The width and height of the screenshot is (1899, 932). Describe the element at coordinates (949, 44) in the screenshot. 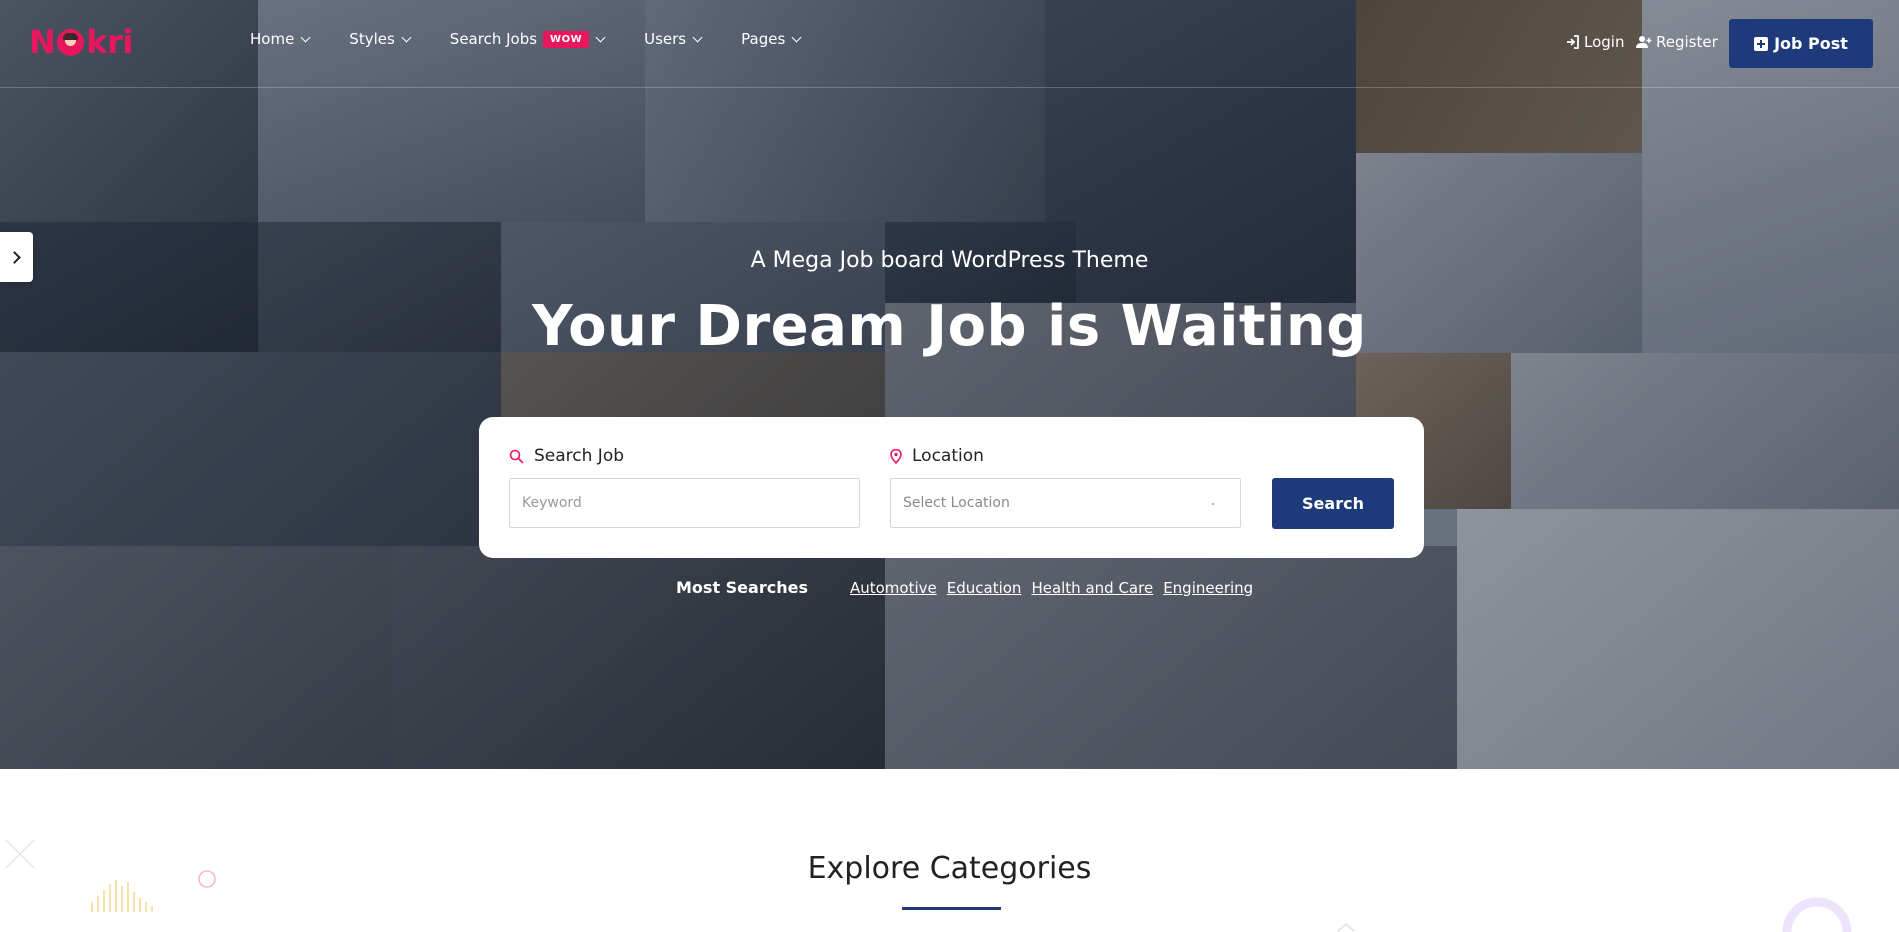

I see `top-header: N kri Home Styles Search Jobs WOW Users` at that location.